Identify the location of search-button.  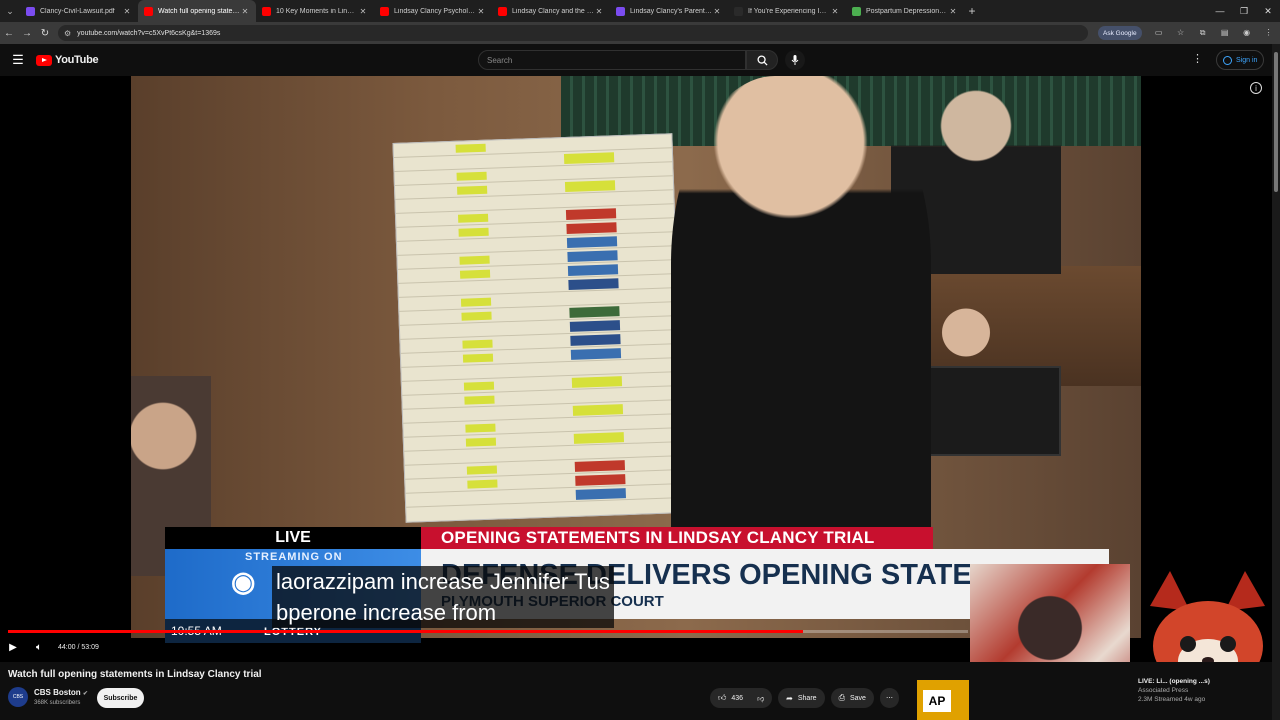
(762, 60).